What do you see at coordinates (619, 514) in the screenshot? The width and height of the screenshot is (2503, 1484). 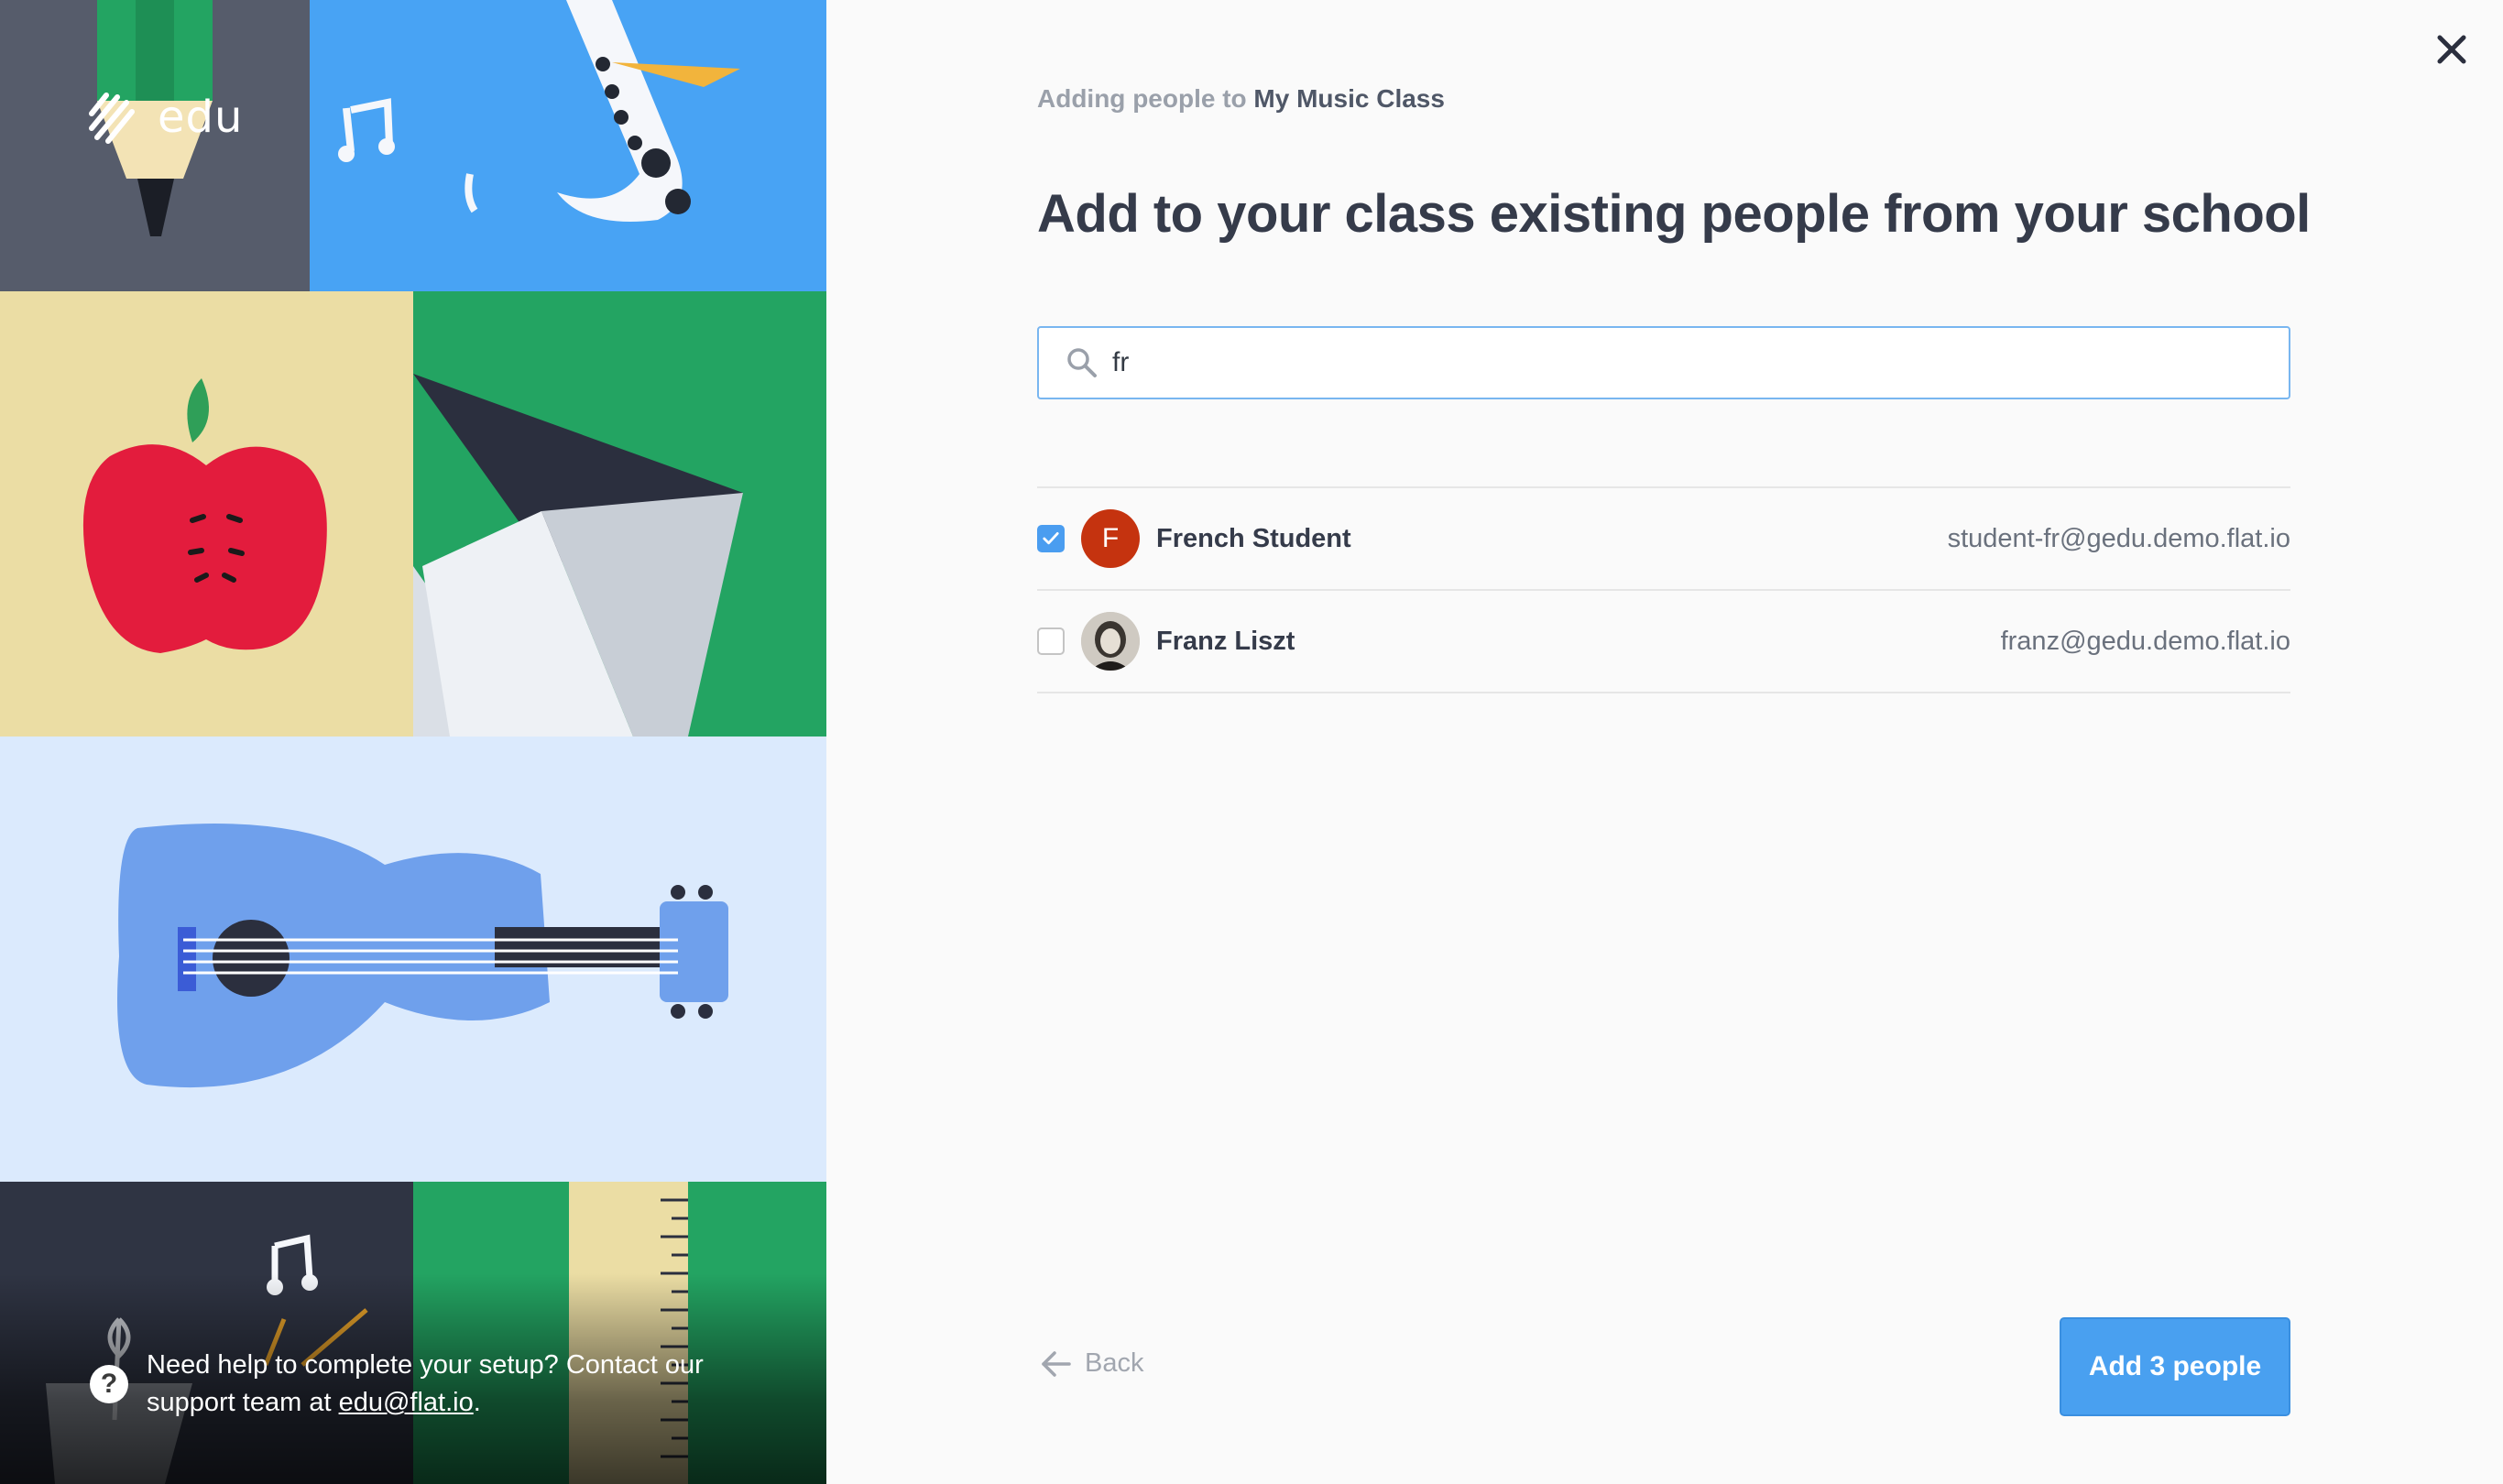 I see `envelope-illustration` at bounding box center [619, 514].